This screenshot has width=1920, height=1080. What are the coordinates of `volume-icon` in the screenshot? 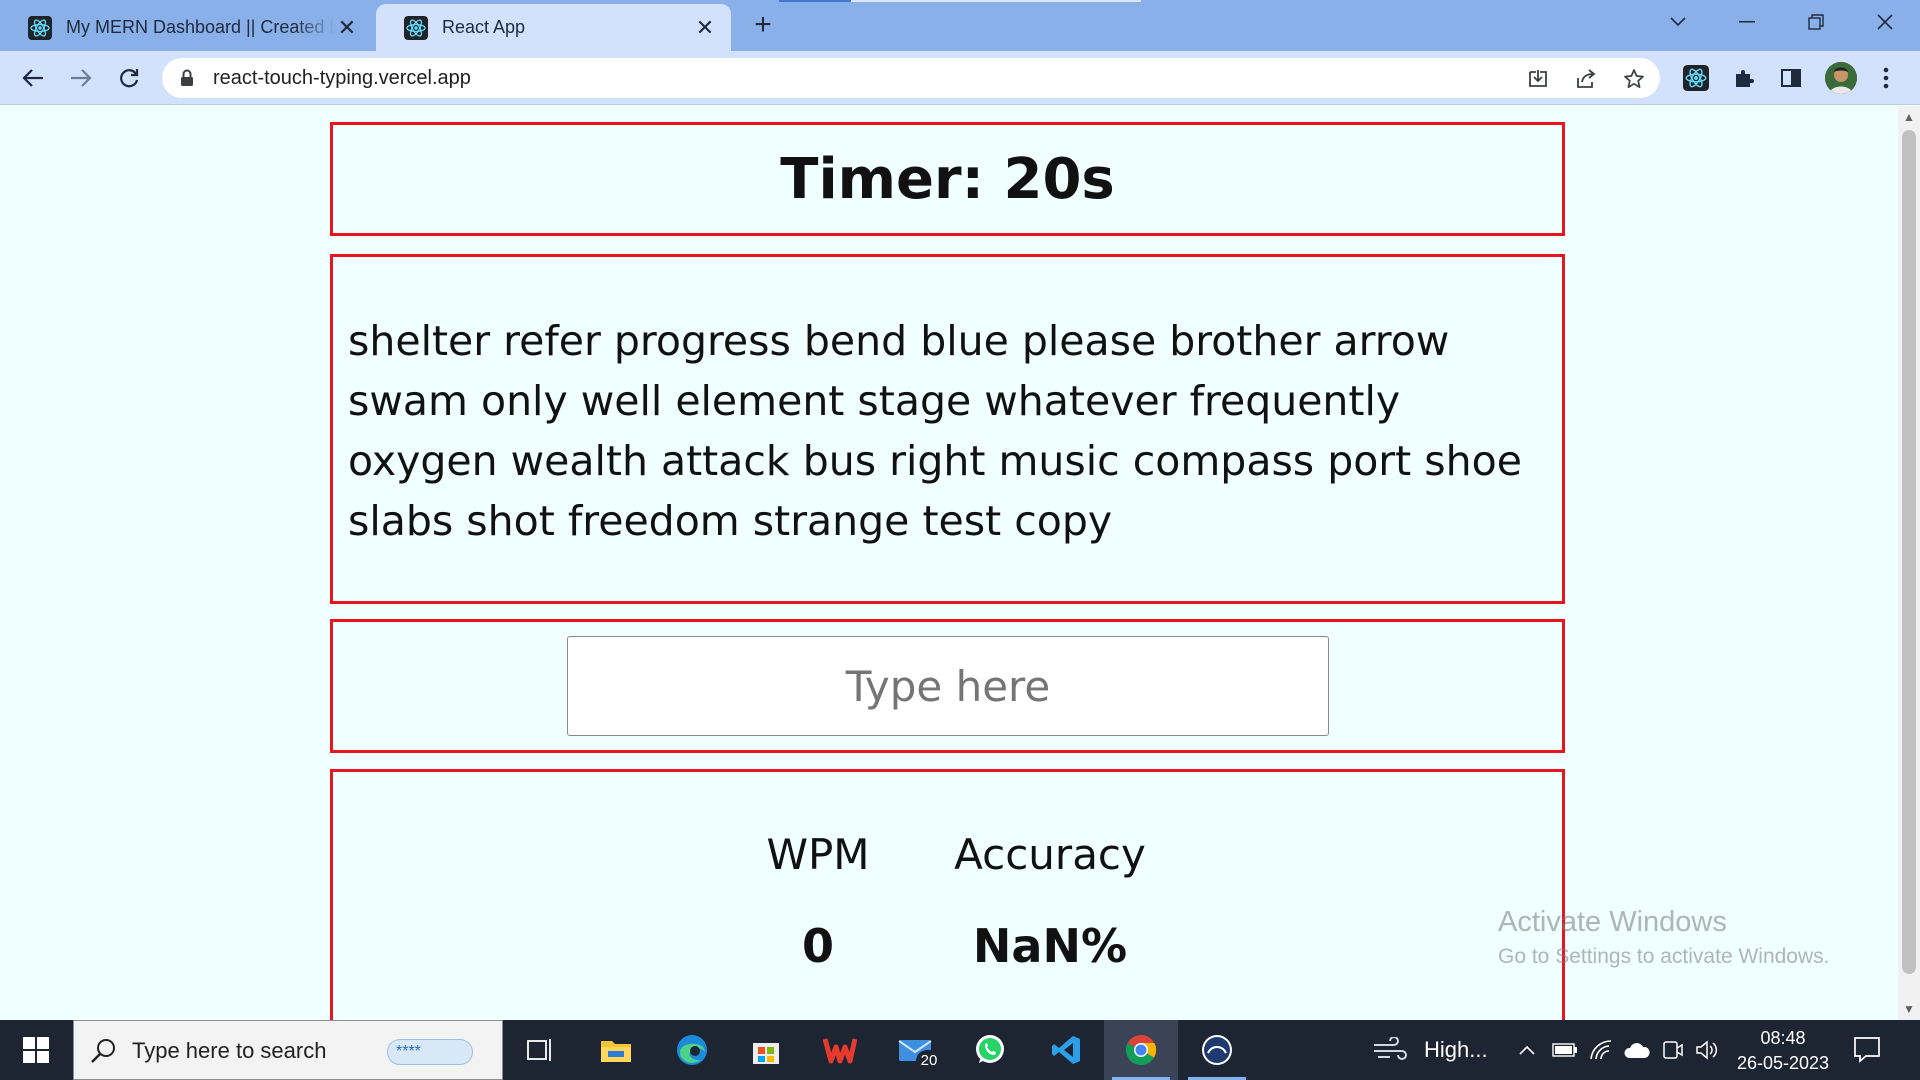 It's located at (1707, 1050).